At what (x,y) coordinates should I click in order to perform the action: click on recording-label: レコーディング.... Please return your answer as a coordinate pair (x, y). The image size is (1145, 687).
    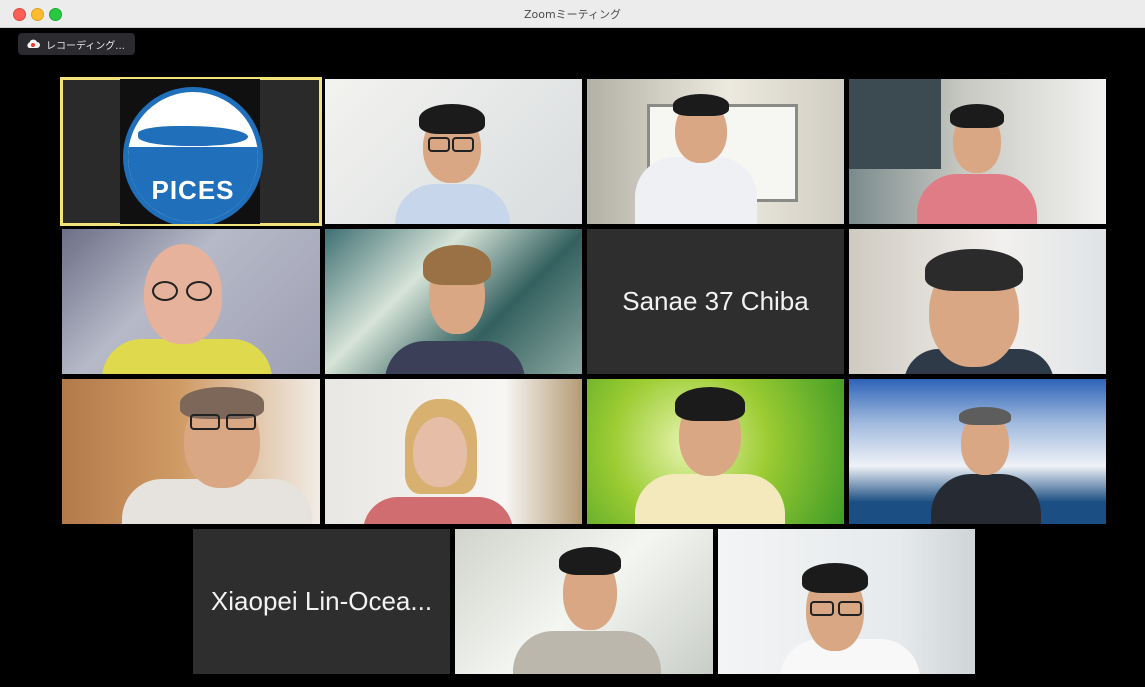
    Looking at the image, I should click on (85, 46).